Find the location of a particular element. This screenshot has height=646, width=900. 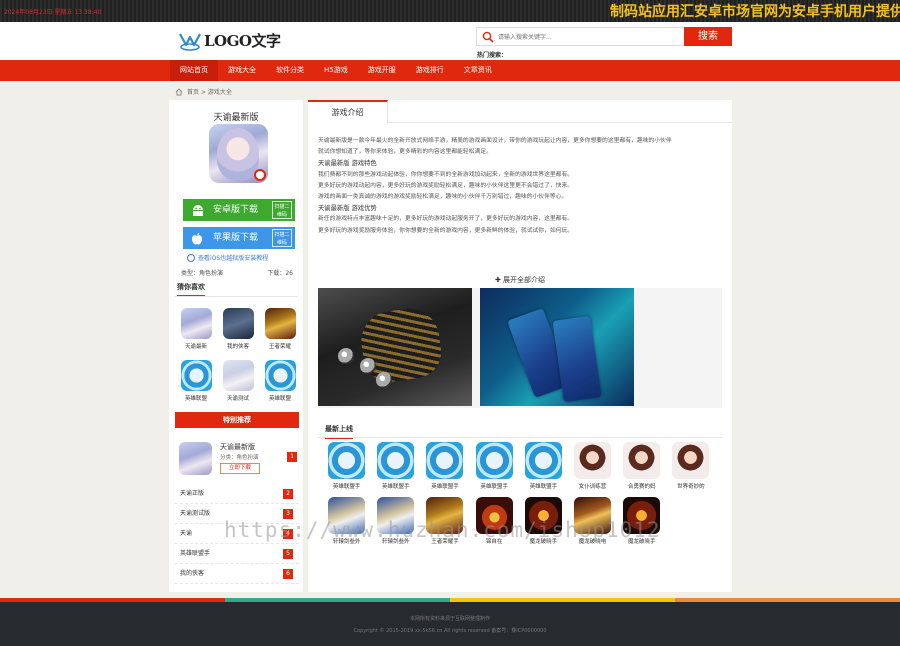

nav-item-games: 游戏大全 is located at coordinates (242, 70).